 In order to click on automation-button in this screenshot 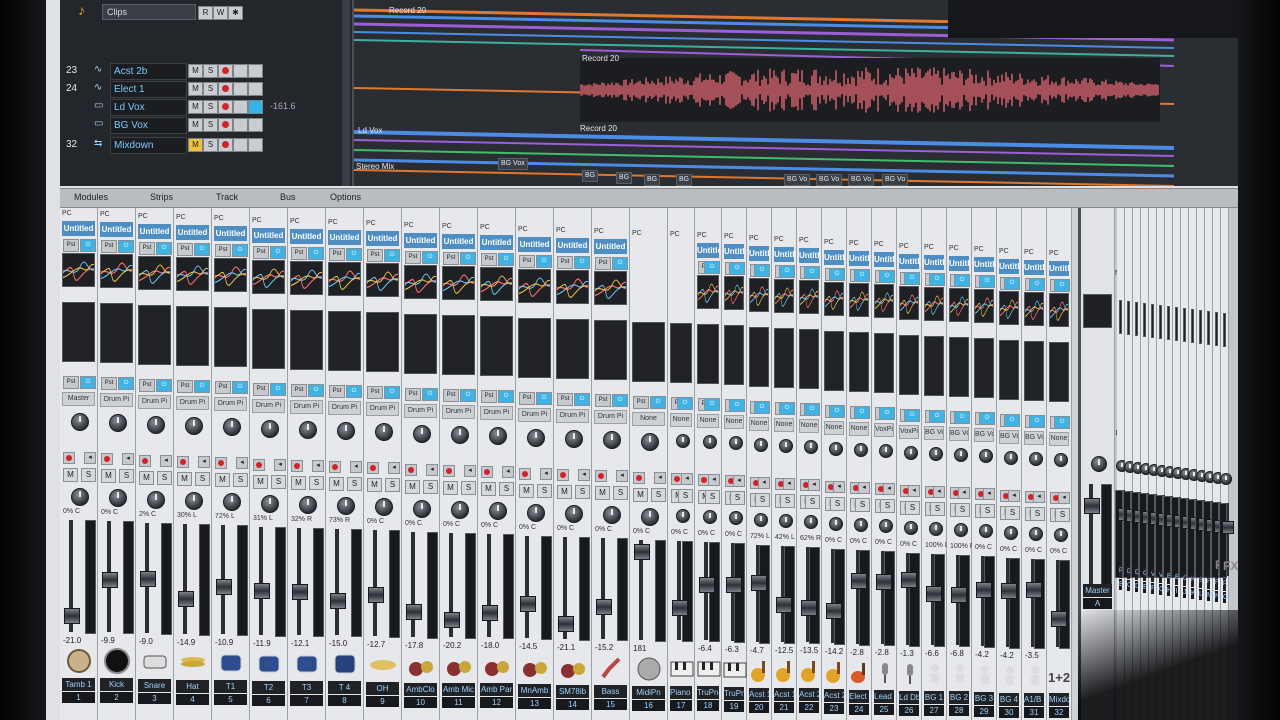, I will do `click(255, 107)`.